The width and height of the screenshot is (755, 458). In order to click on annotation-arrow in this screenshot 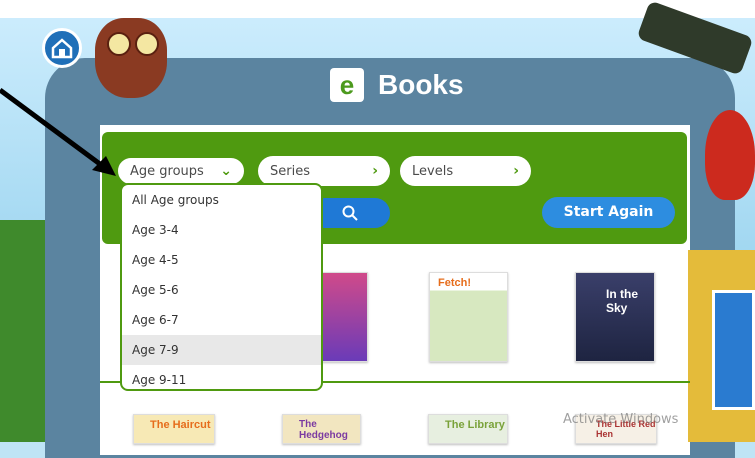, I will do `click(58, 131)`.